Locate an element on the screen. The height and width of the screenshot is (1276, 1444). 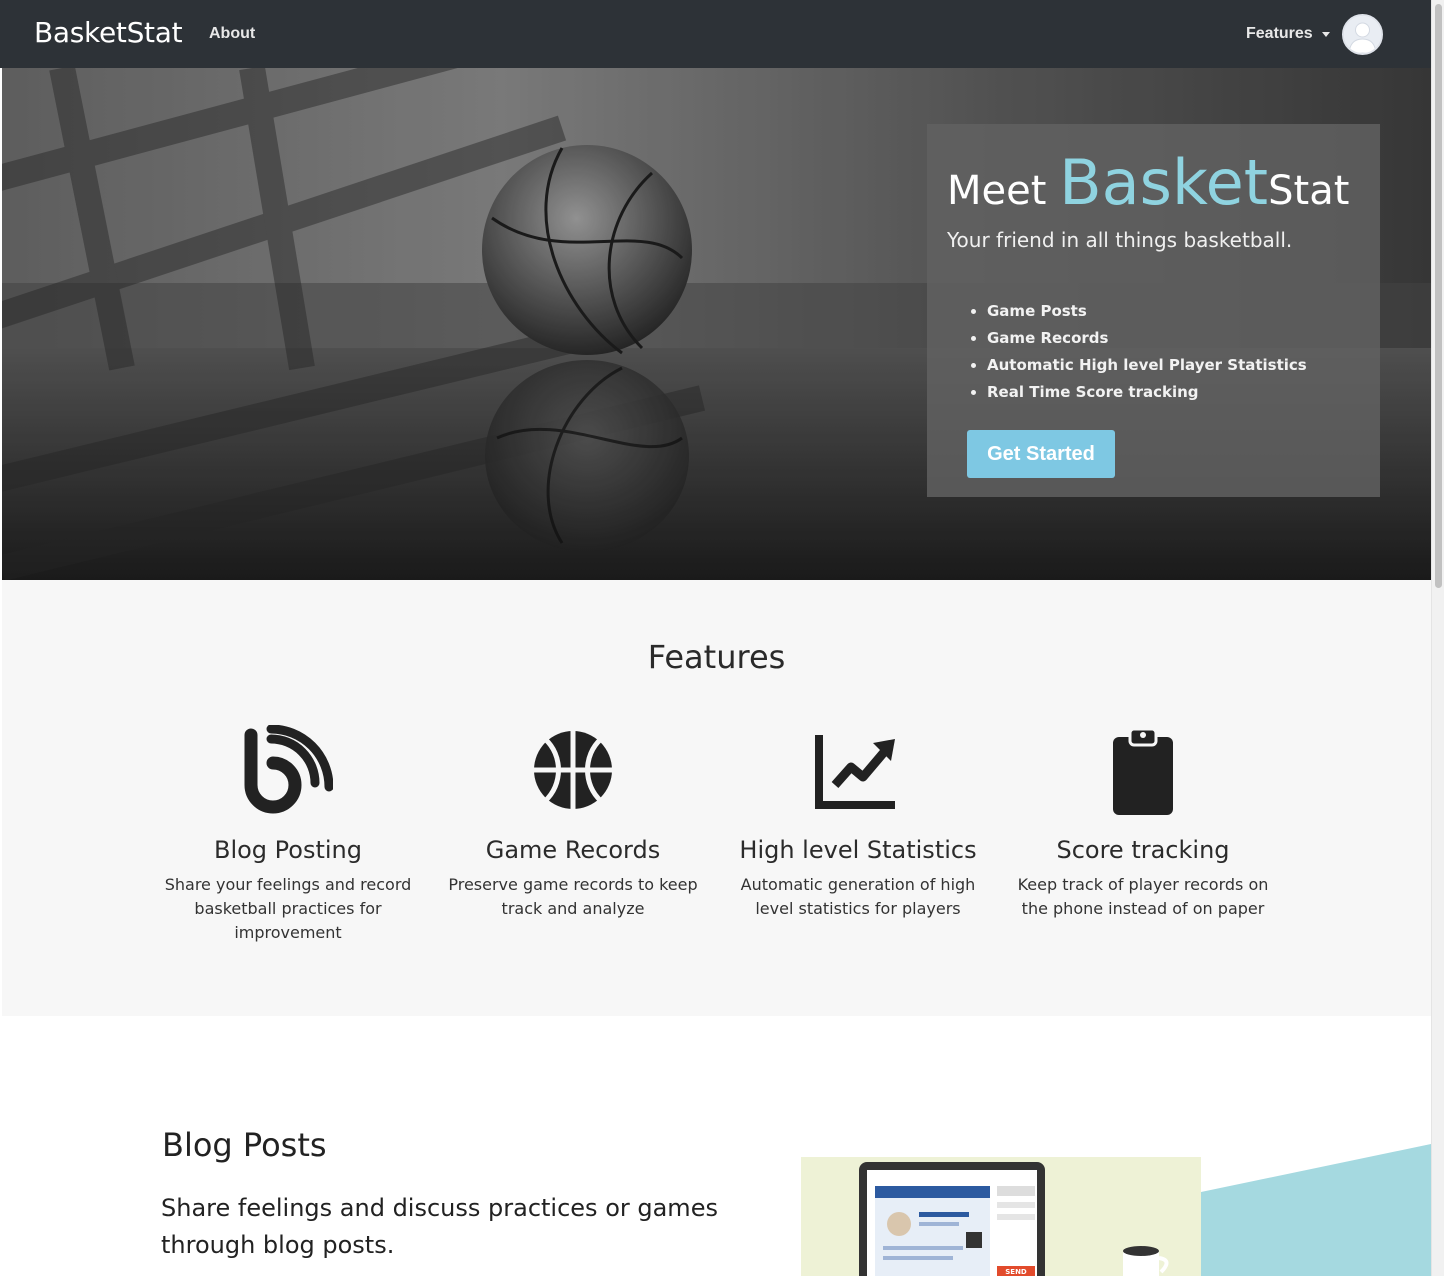
list-item: Game Records is located at coordinates (1139, 341).